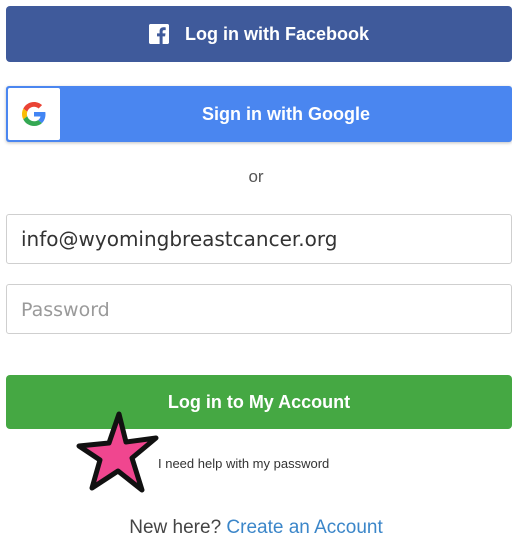 The image size is (512, 541). I want to click on password-field, so click(259, 309).